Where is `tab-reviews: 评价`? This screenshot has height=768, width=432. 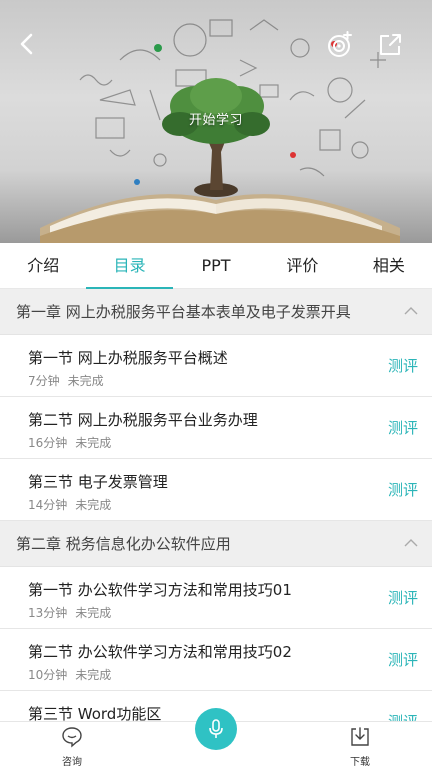 tab-reviews: 评价 is located at coordinates (302, 265).